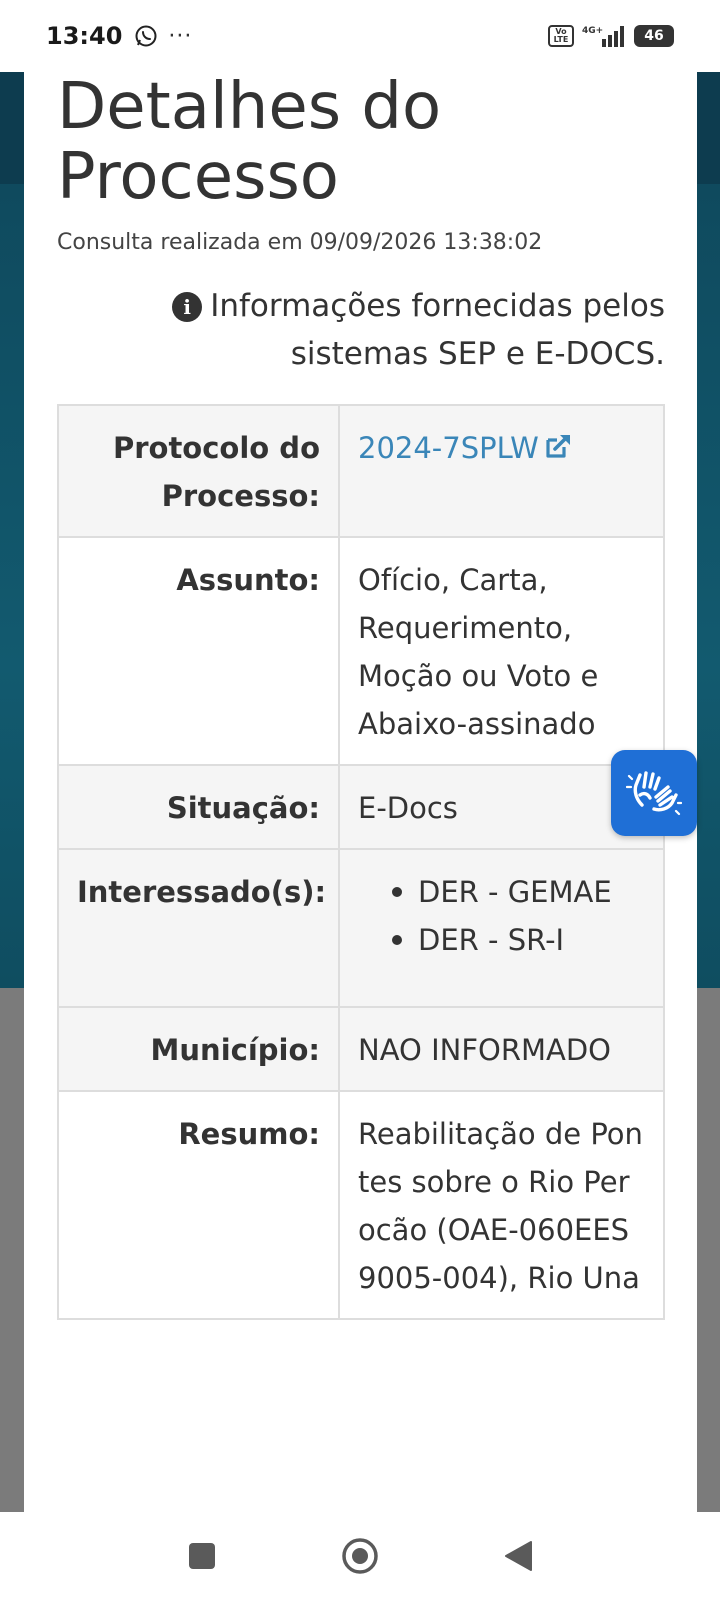 This screenshot has height=1600, width=720. I want to click on signal-icon: 4G+, so click(603, 36).